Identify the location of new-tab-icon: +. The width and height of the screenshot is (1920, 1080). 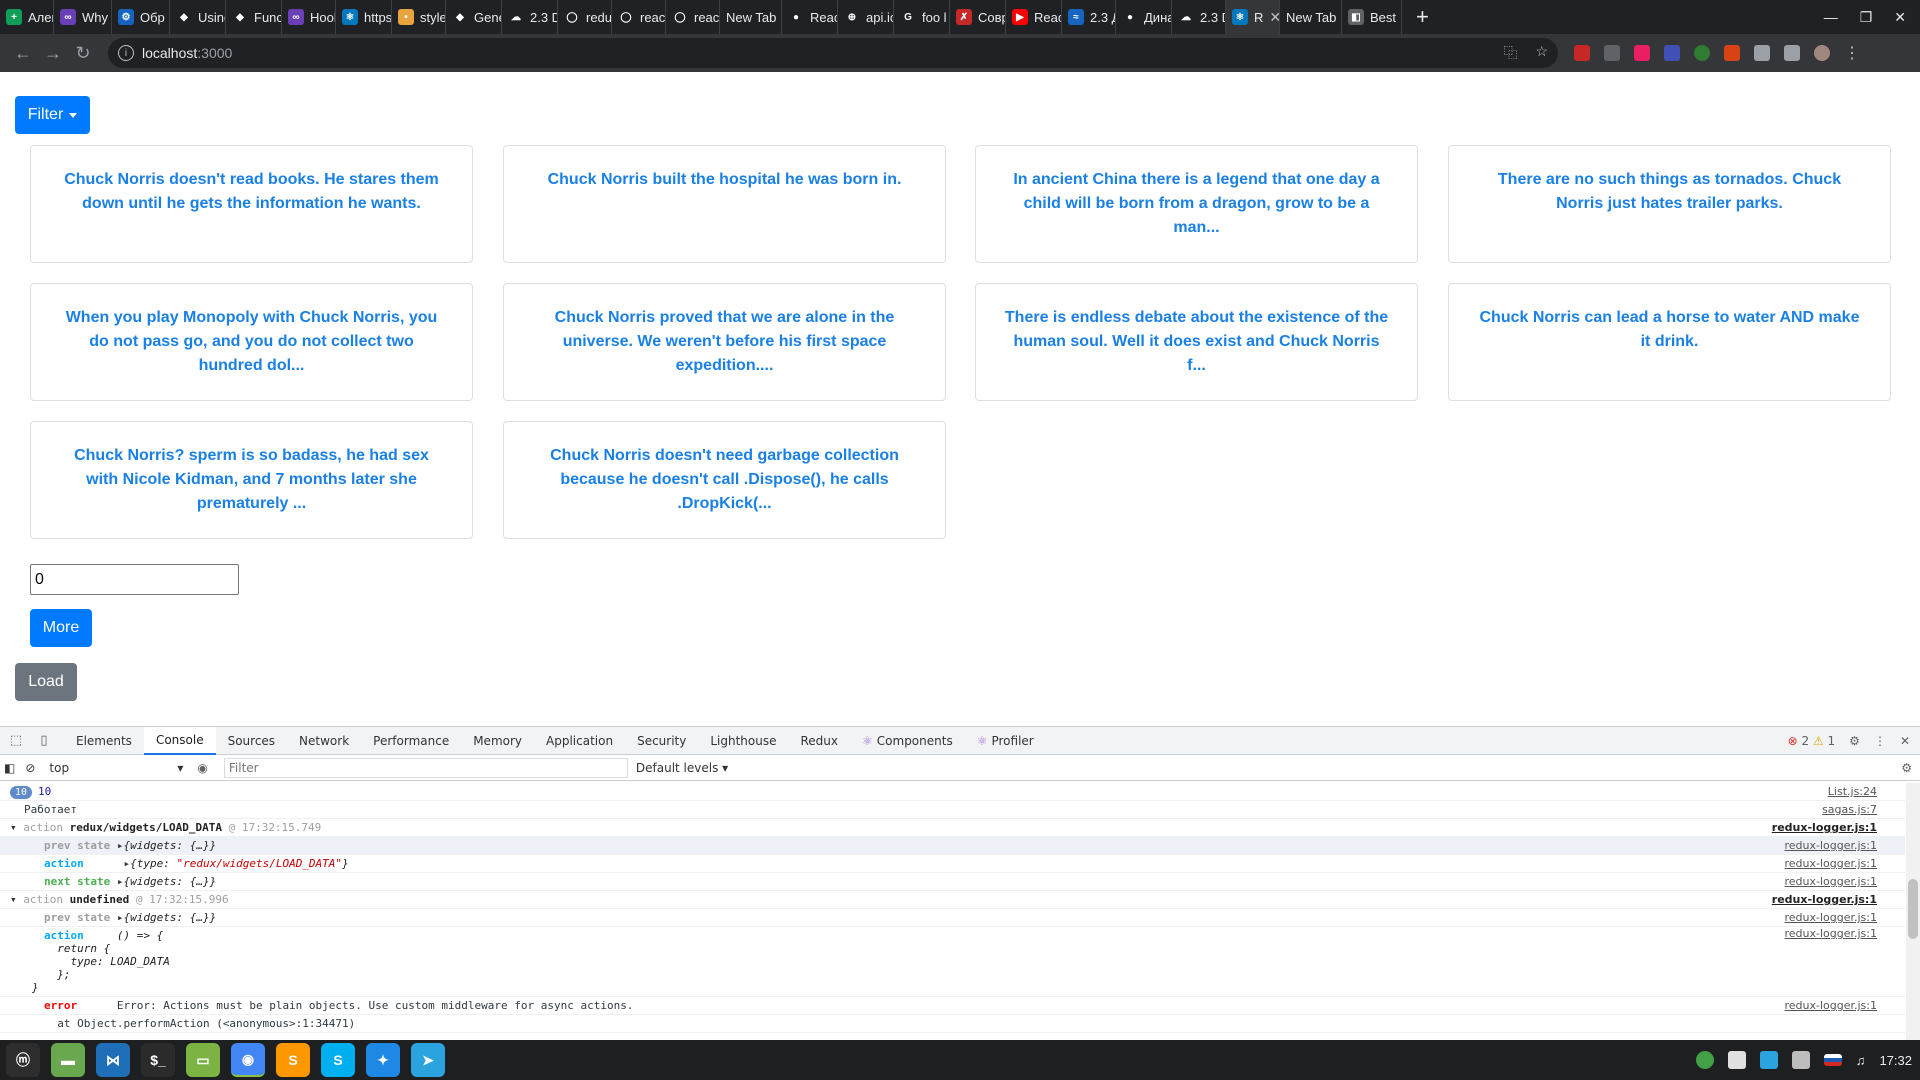
(1422, 17).